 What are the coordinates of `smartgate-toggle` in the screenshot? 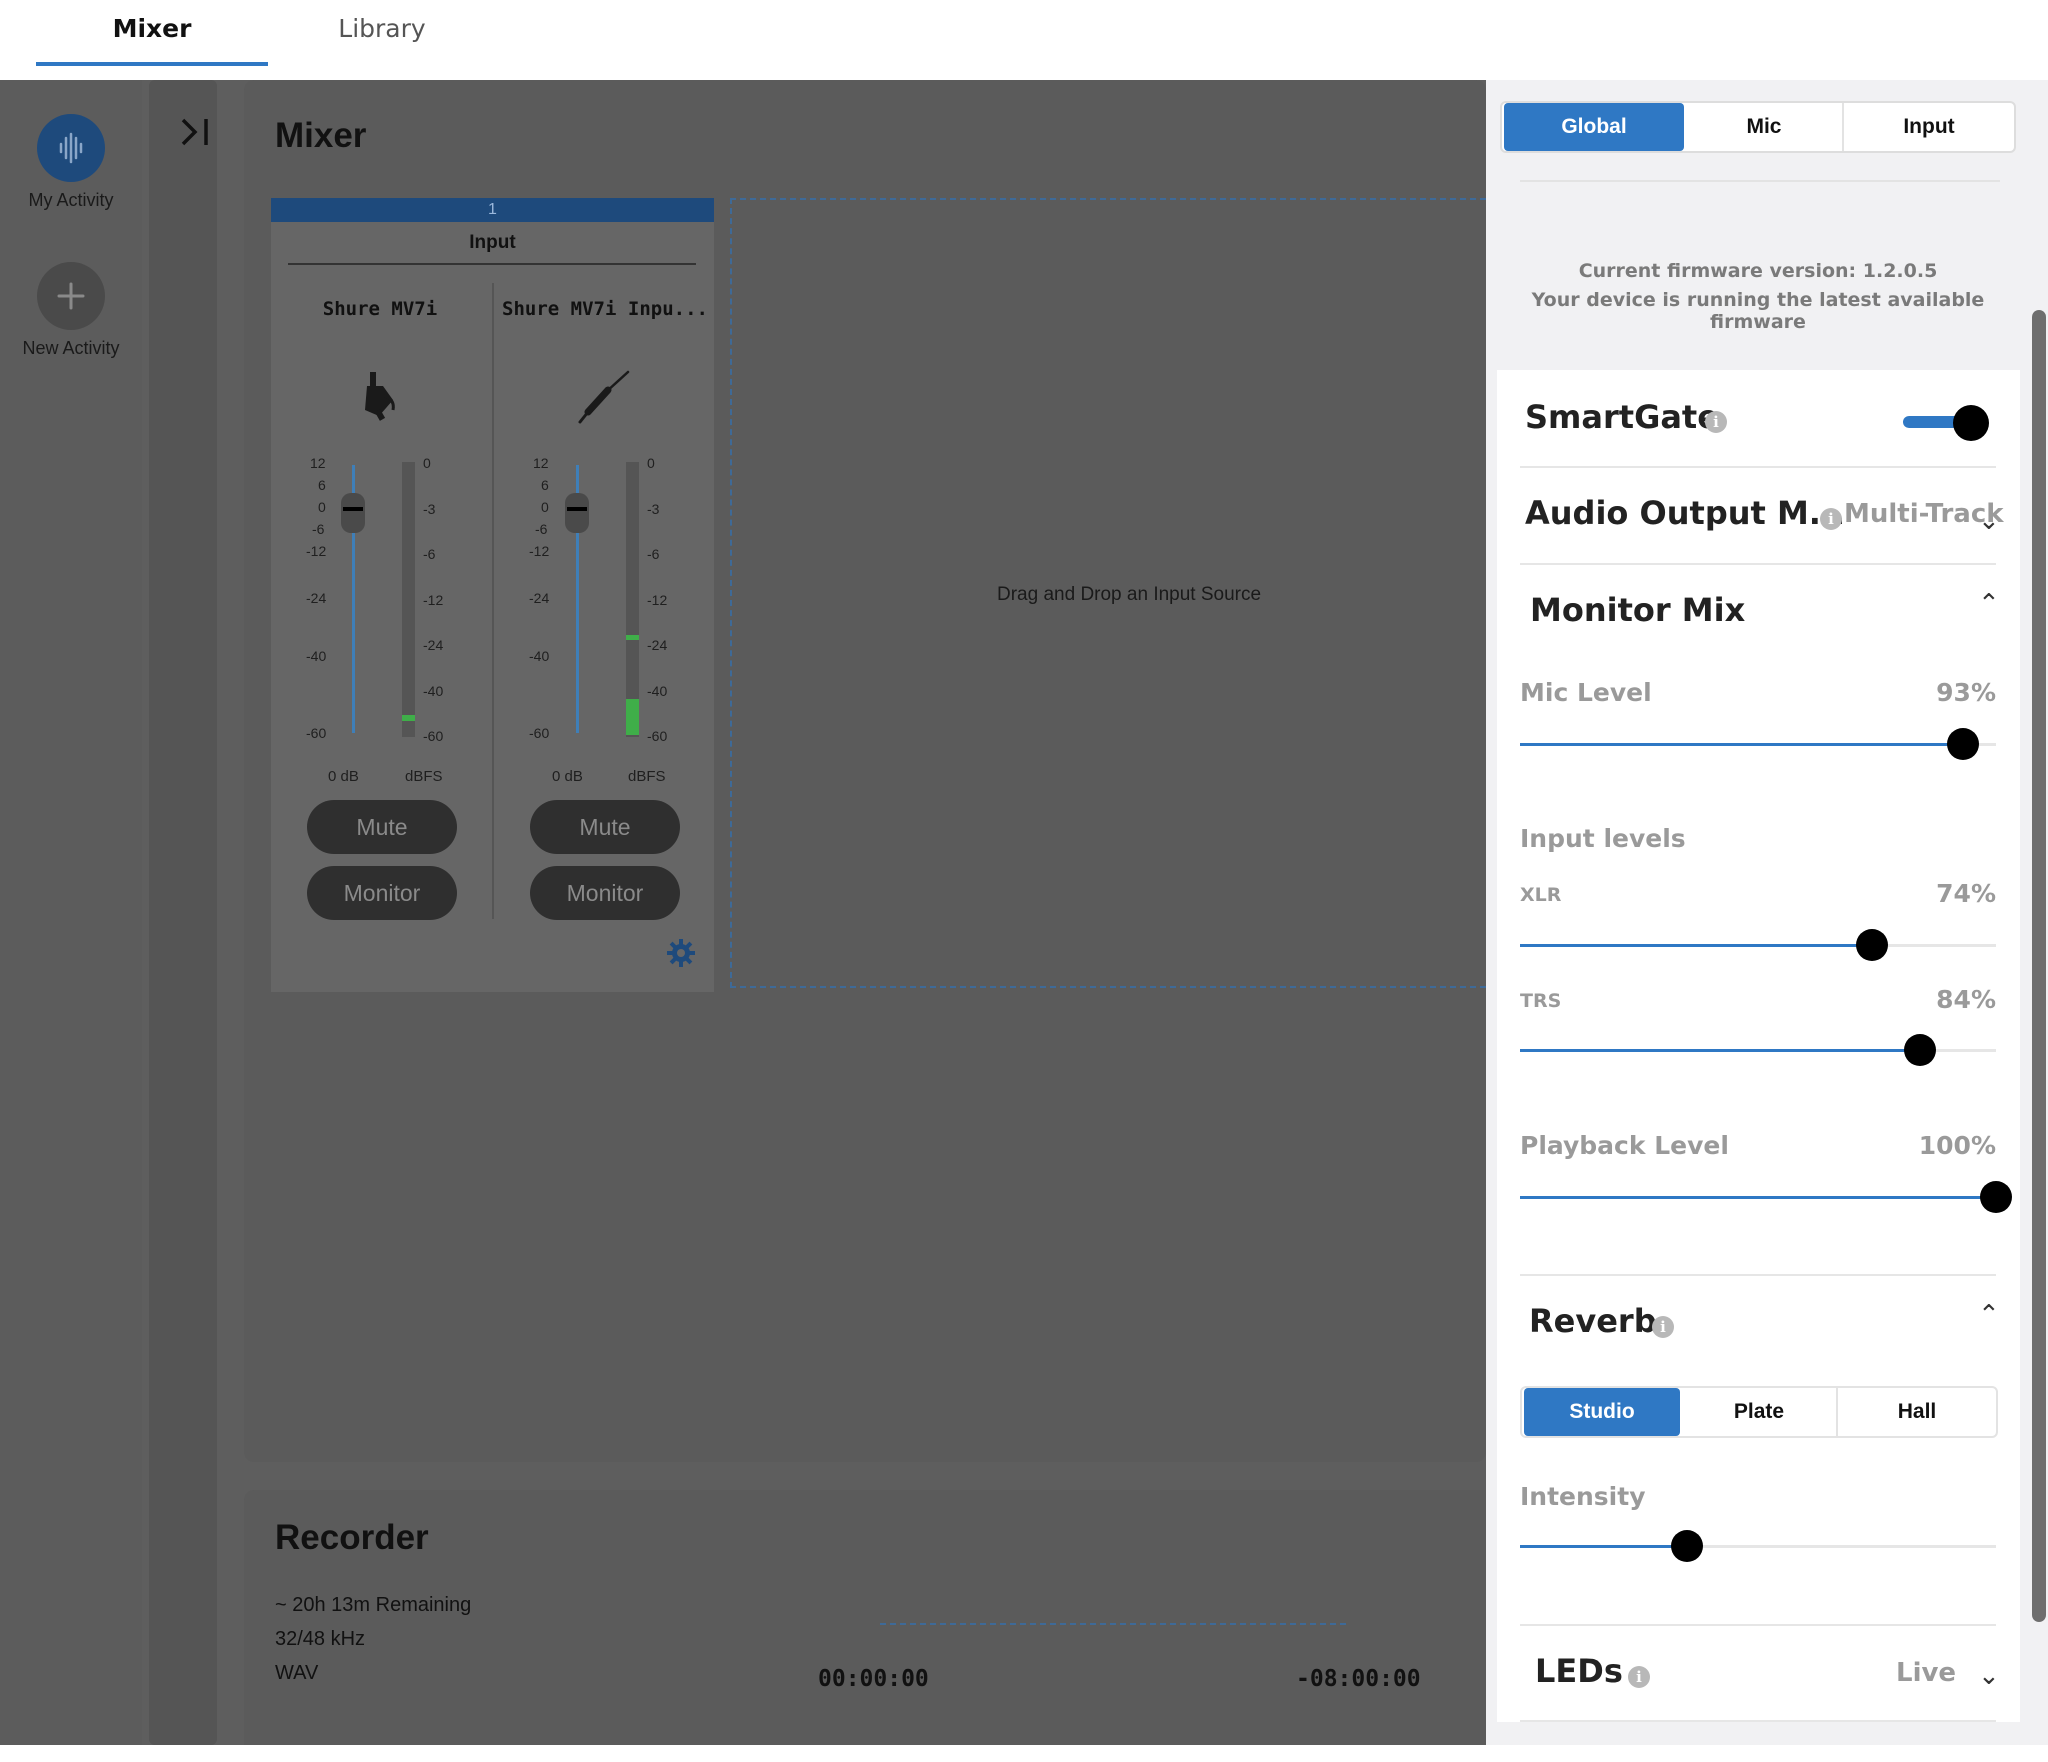 It's located at (1946, 423).